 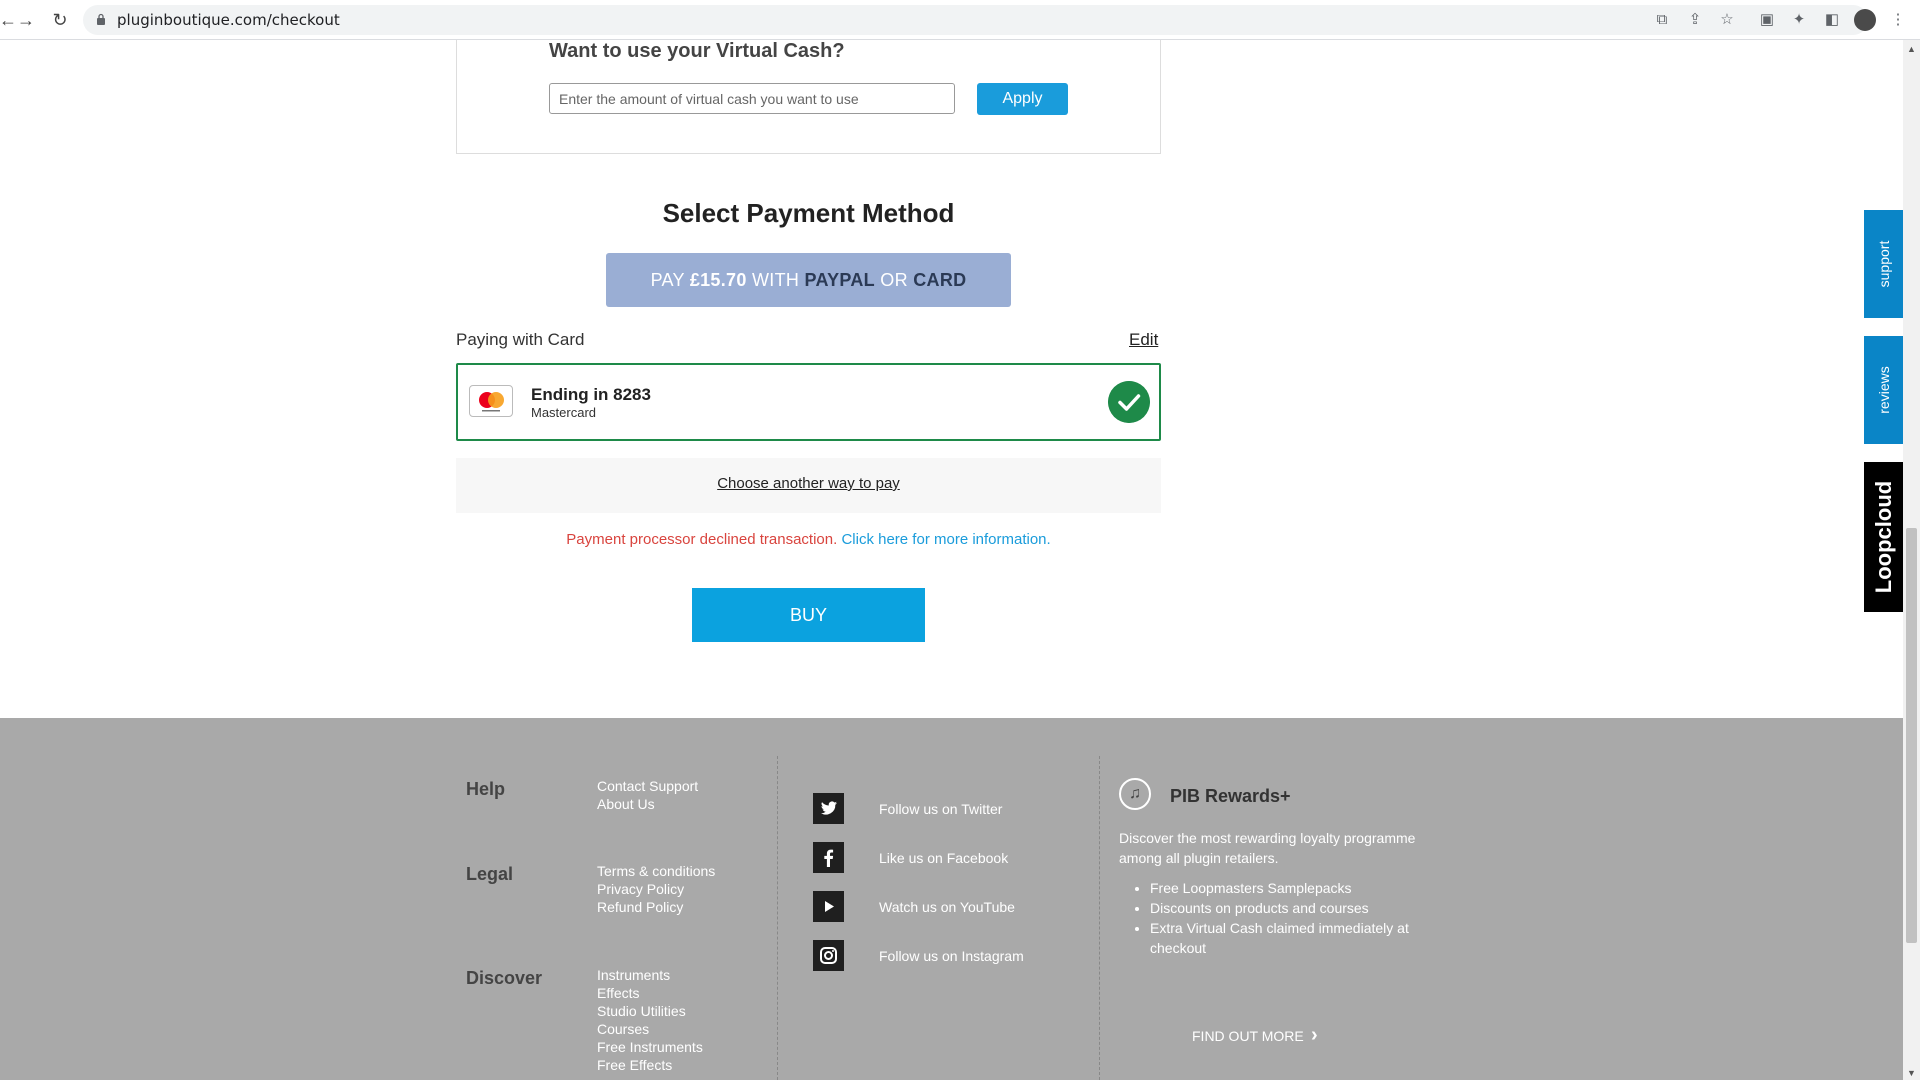 I want to click on virtual-cash-title: Want to use your Virtual Cash?, so click(x=697, y=51).